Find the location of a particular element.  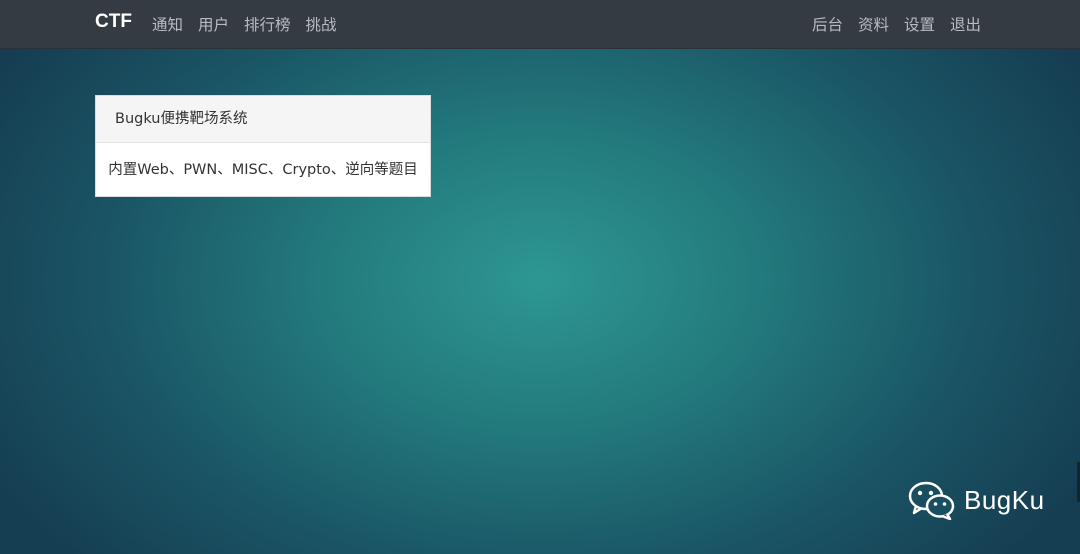

nav-item-notifications: 通知 is located at coordinates (167, 24).